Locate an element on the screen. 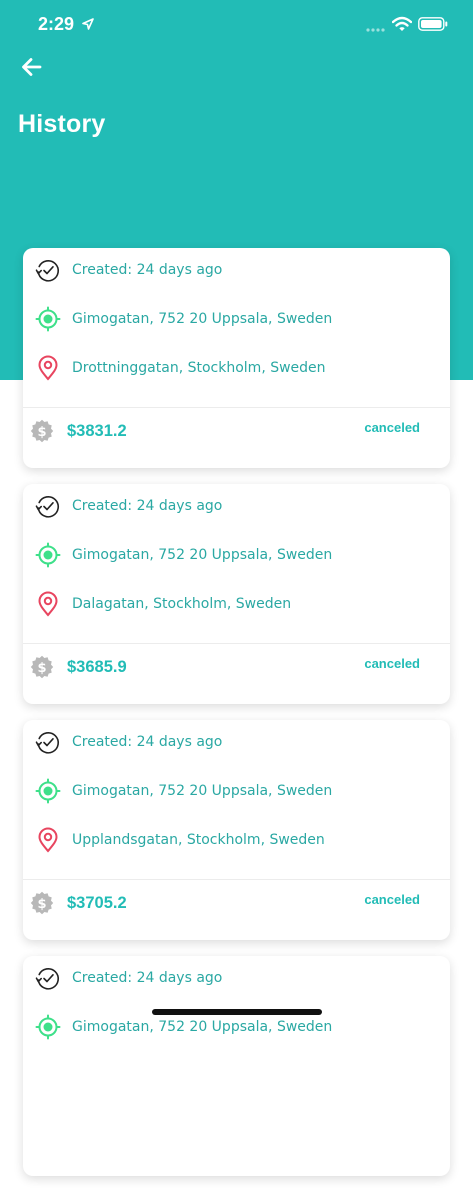 Image resolution: width=473 pixels, height=1192 pixels. dropoff-address: Dalagatan, Stockholm, Sweden is located at coordinates (182, 604).